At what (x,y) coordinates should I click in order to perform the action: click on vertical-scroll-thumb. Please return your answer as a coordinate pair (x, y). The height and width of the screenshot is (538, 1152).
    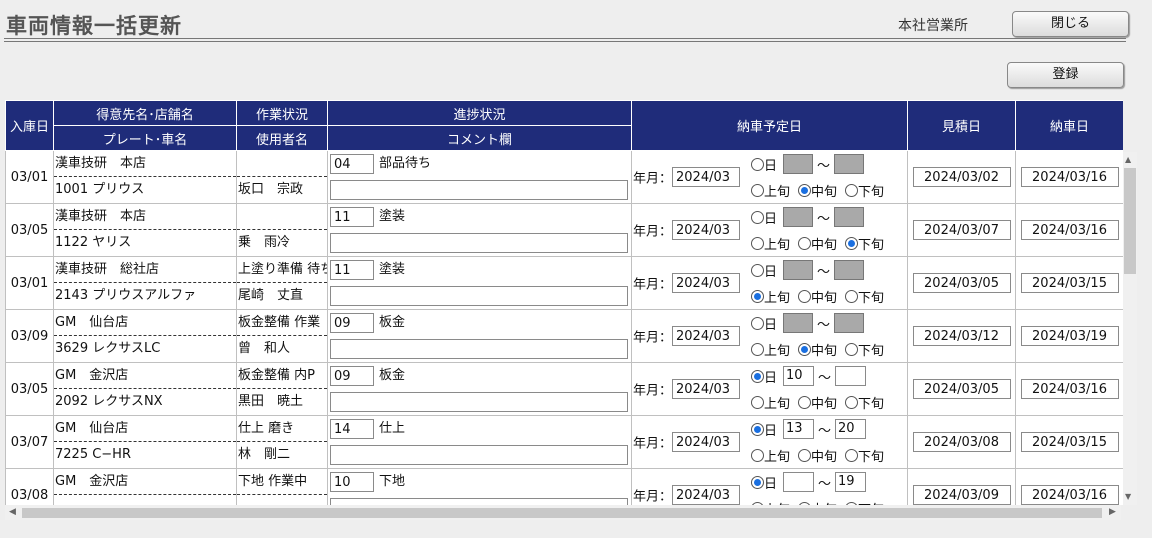
    Looking at the image, I should click on (1130, 221).